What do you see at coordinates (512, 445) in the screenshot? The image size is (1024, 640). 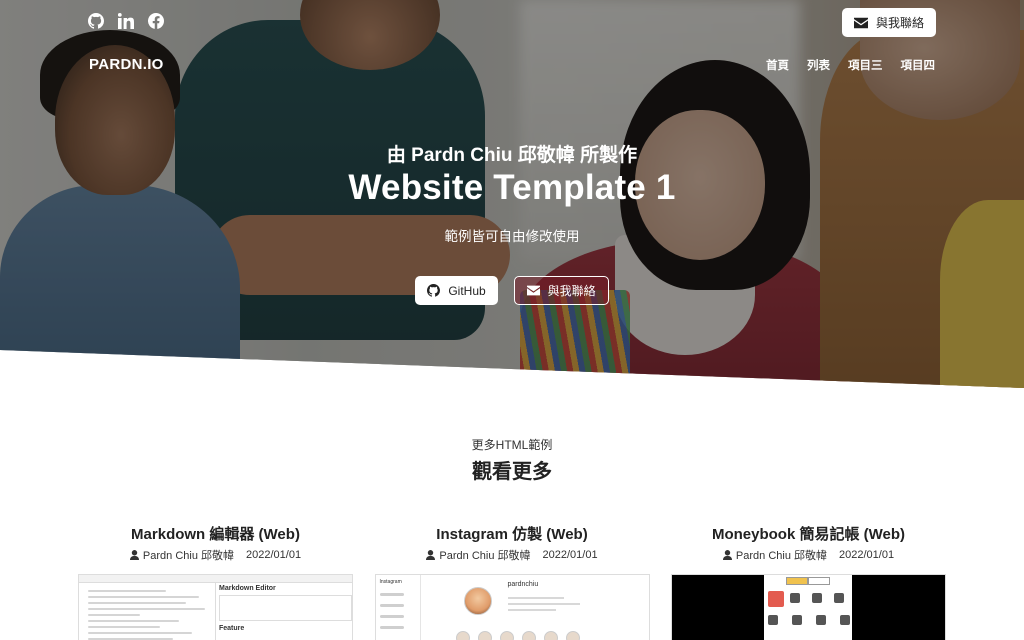 I see `section-subtitle: 更多HTML範例` at bounding box center [512, 445].